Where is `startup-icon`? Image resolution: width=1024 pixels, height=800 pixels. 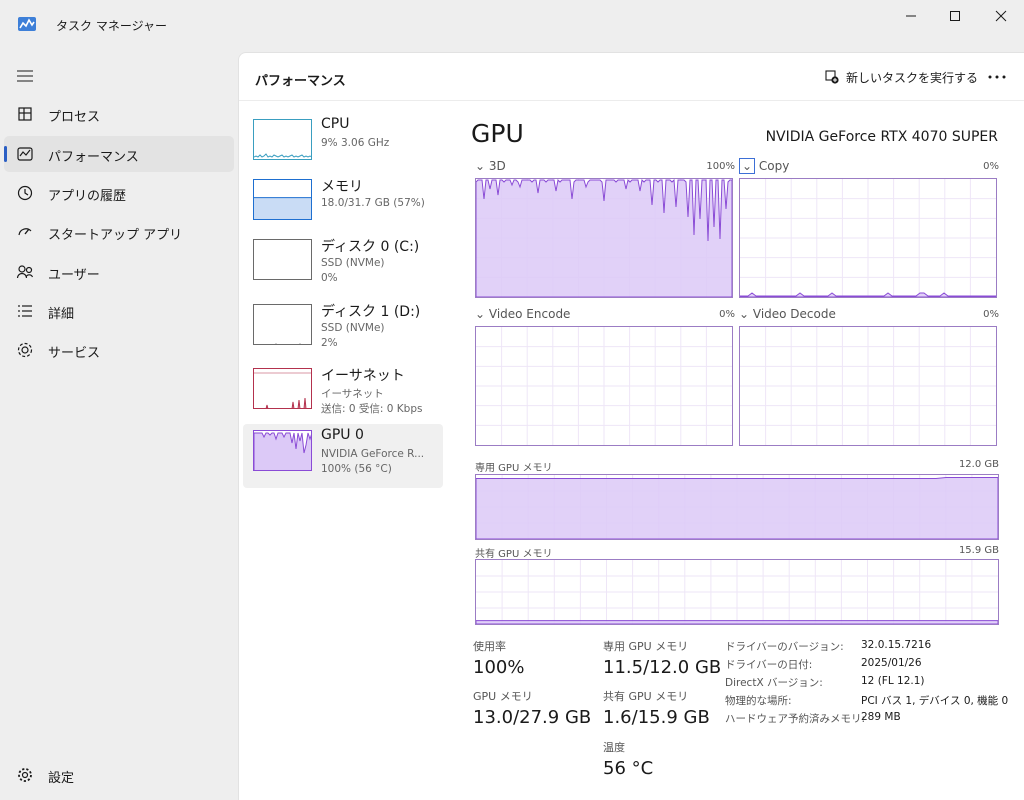 startup-icon is located at coordinates (25, 232).